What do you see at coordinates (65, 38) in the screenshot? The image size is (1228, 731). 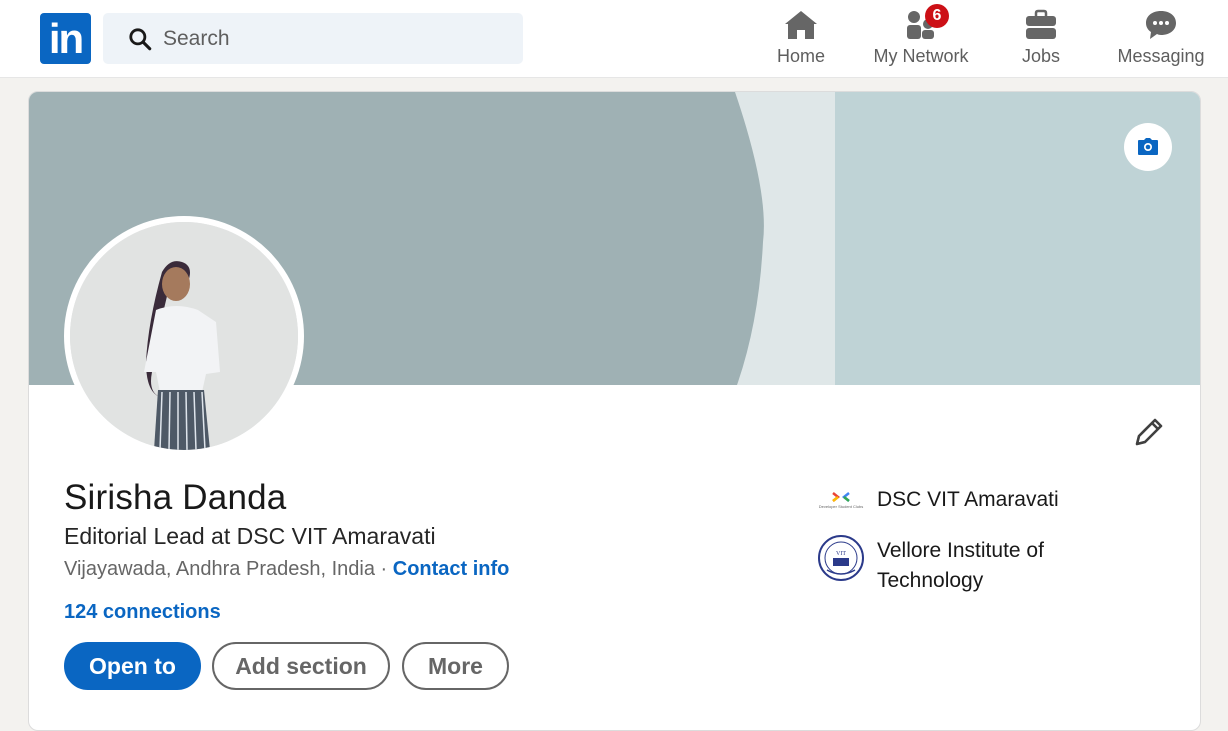 I see `linkedin-logo-icon: in` at bounding box center [65, 38].